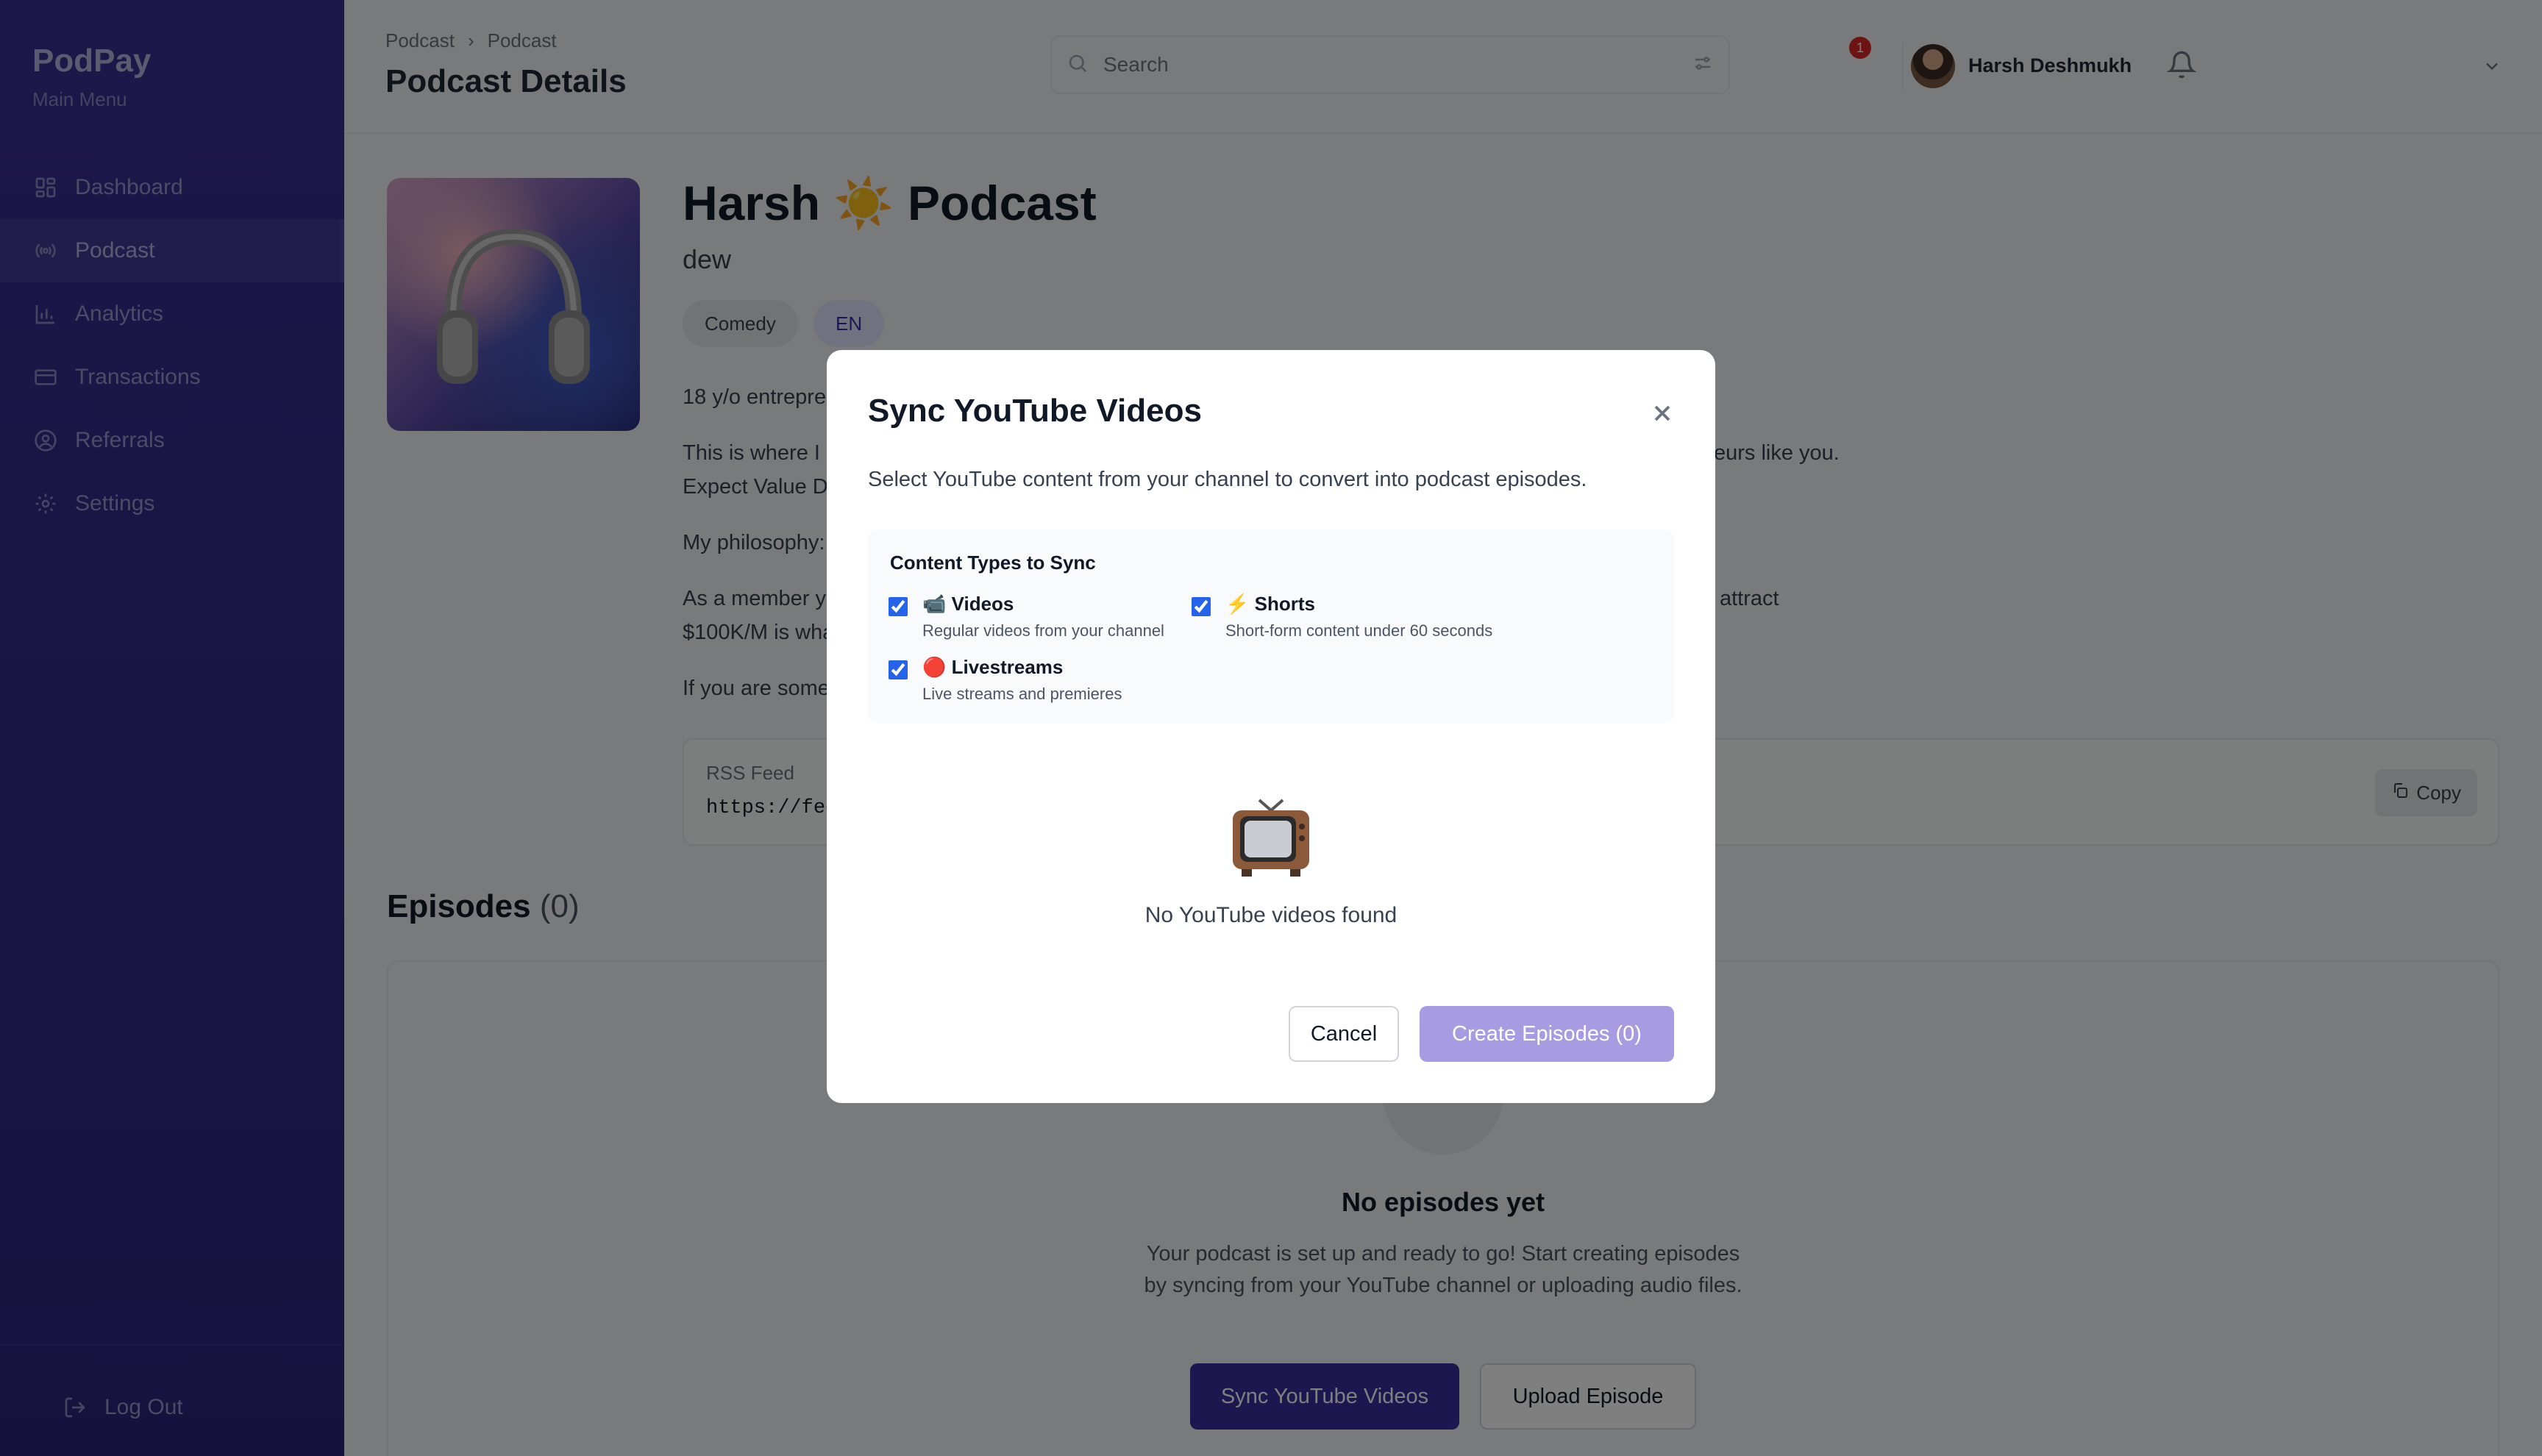  What do you see at coordinates (1035, 411) in the screenshot?
I see `modal-title: Sync YouTube Videos` at bounding box center [1035, 411].